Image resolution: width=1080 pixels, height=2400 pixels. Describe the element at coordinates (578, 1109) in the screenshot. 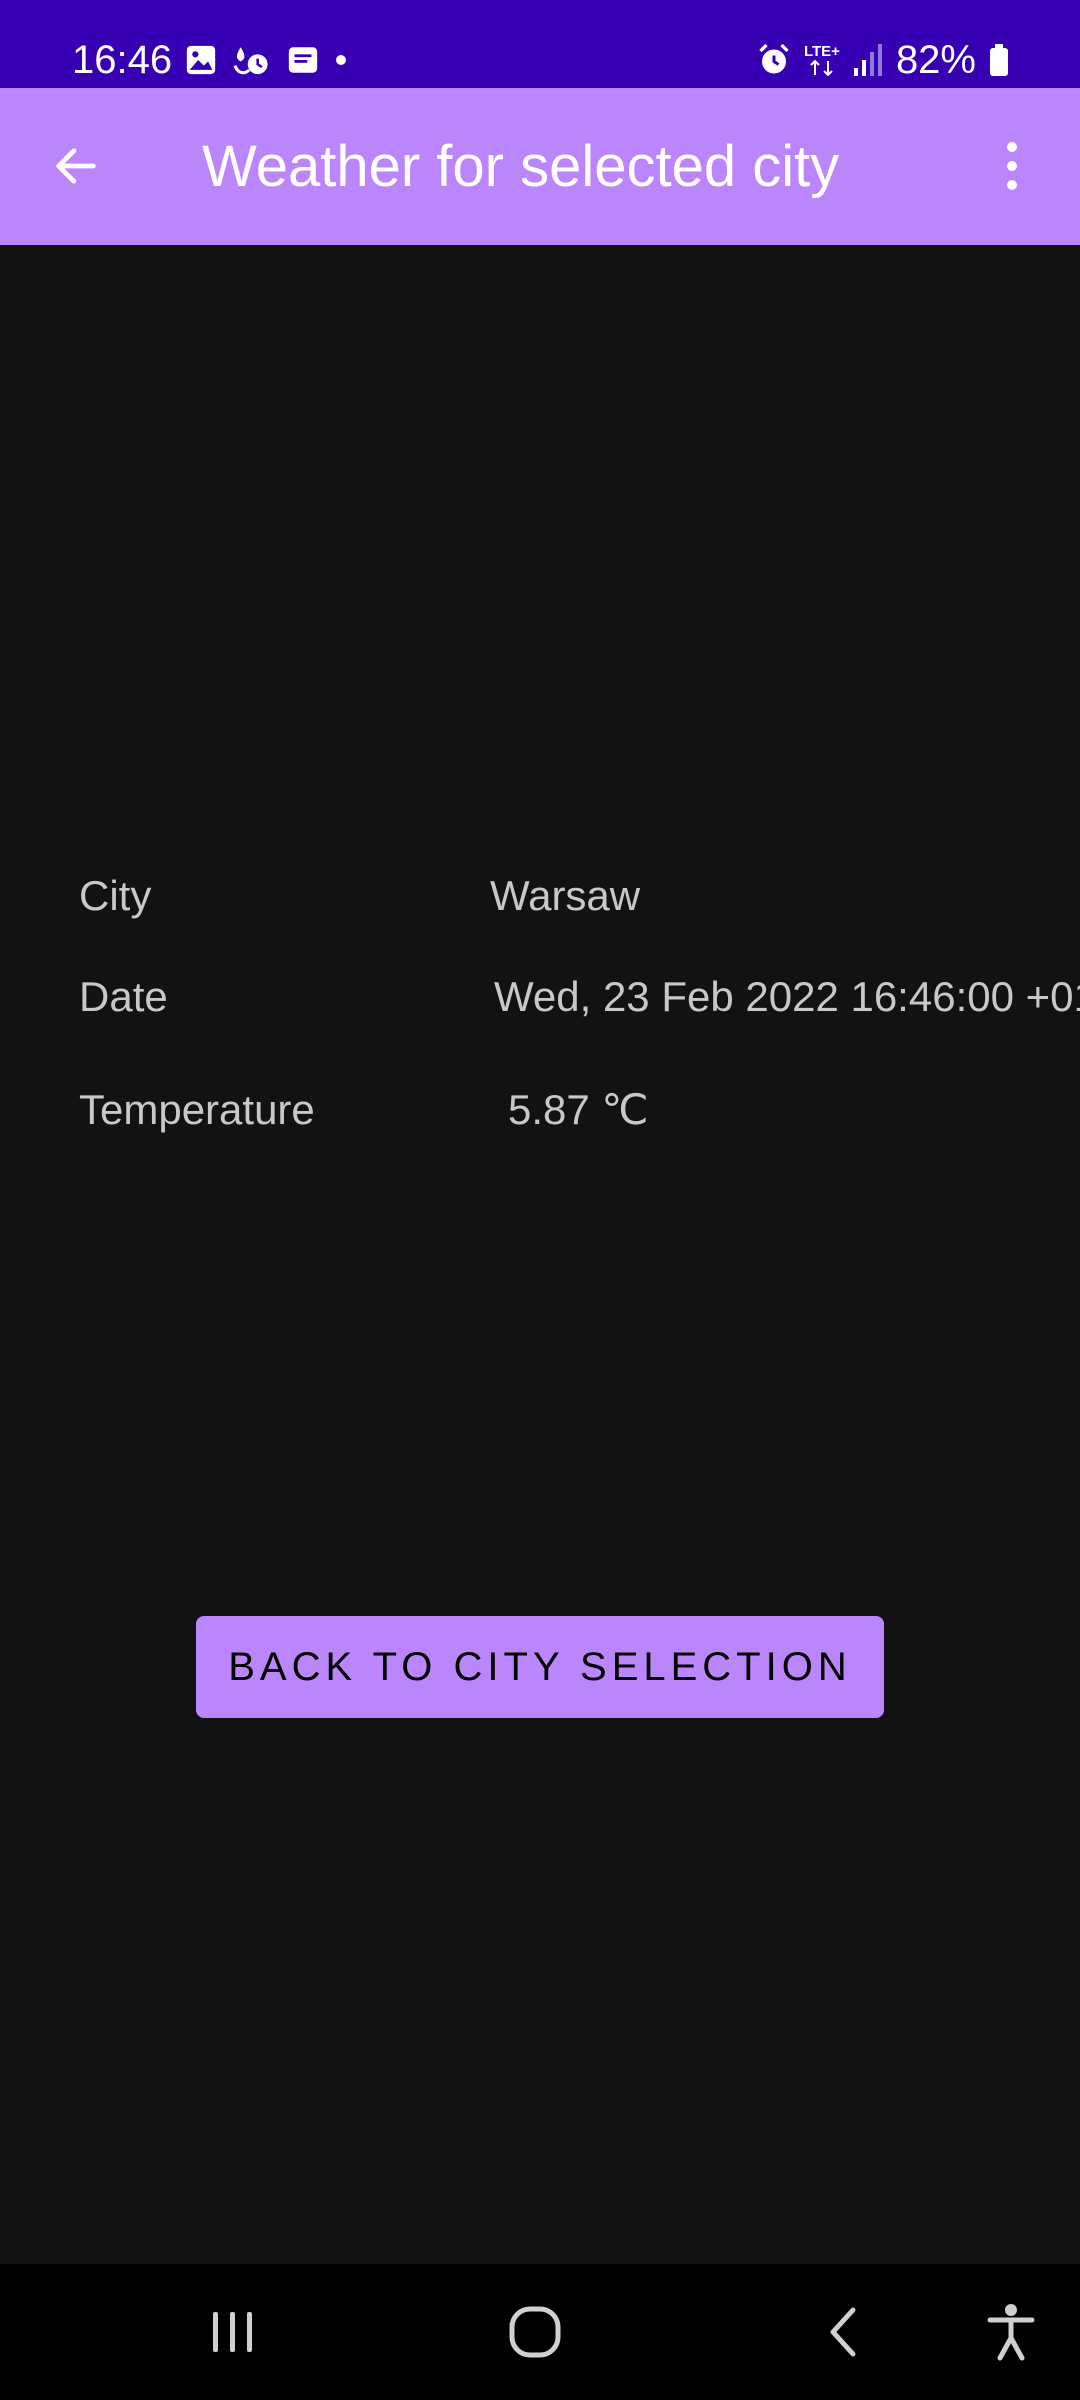

I see `temperature-value: 5.87 ℃` at that location.